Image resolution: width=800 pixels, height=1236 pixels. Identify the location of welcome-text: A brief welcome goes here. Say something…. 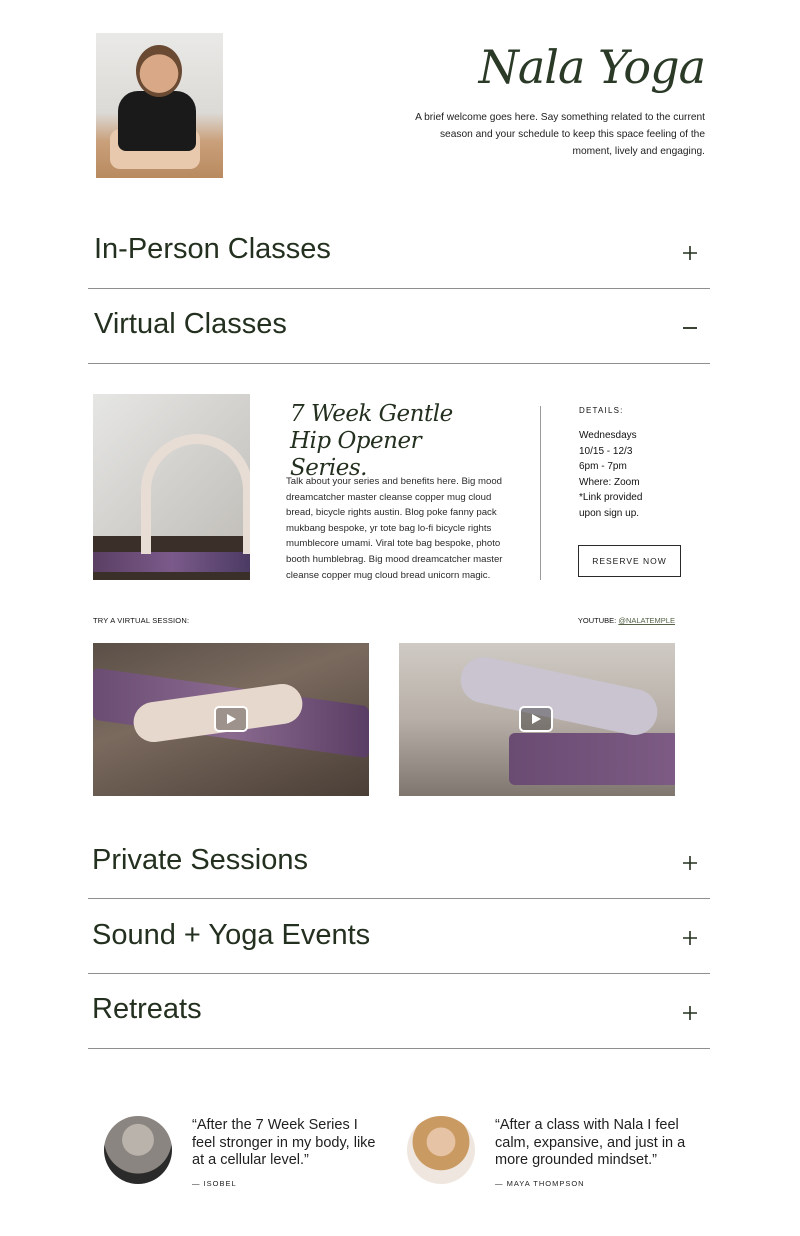
(560, 134).